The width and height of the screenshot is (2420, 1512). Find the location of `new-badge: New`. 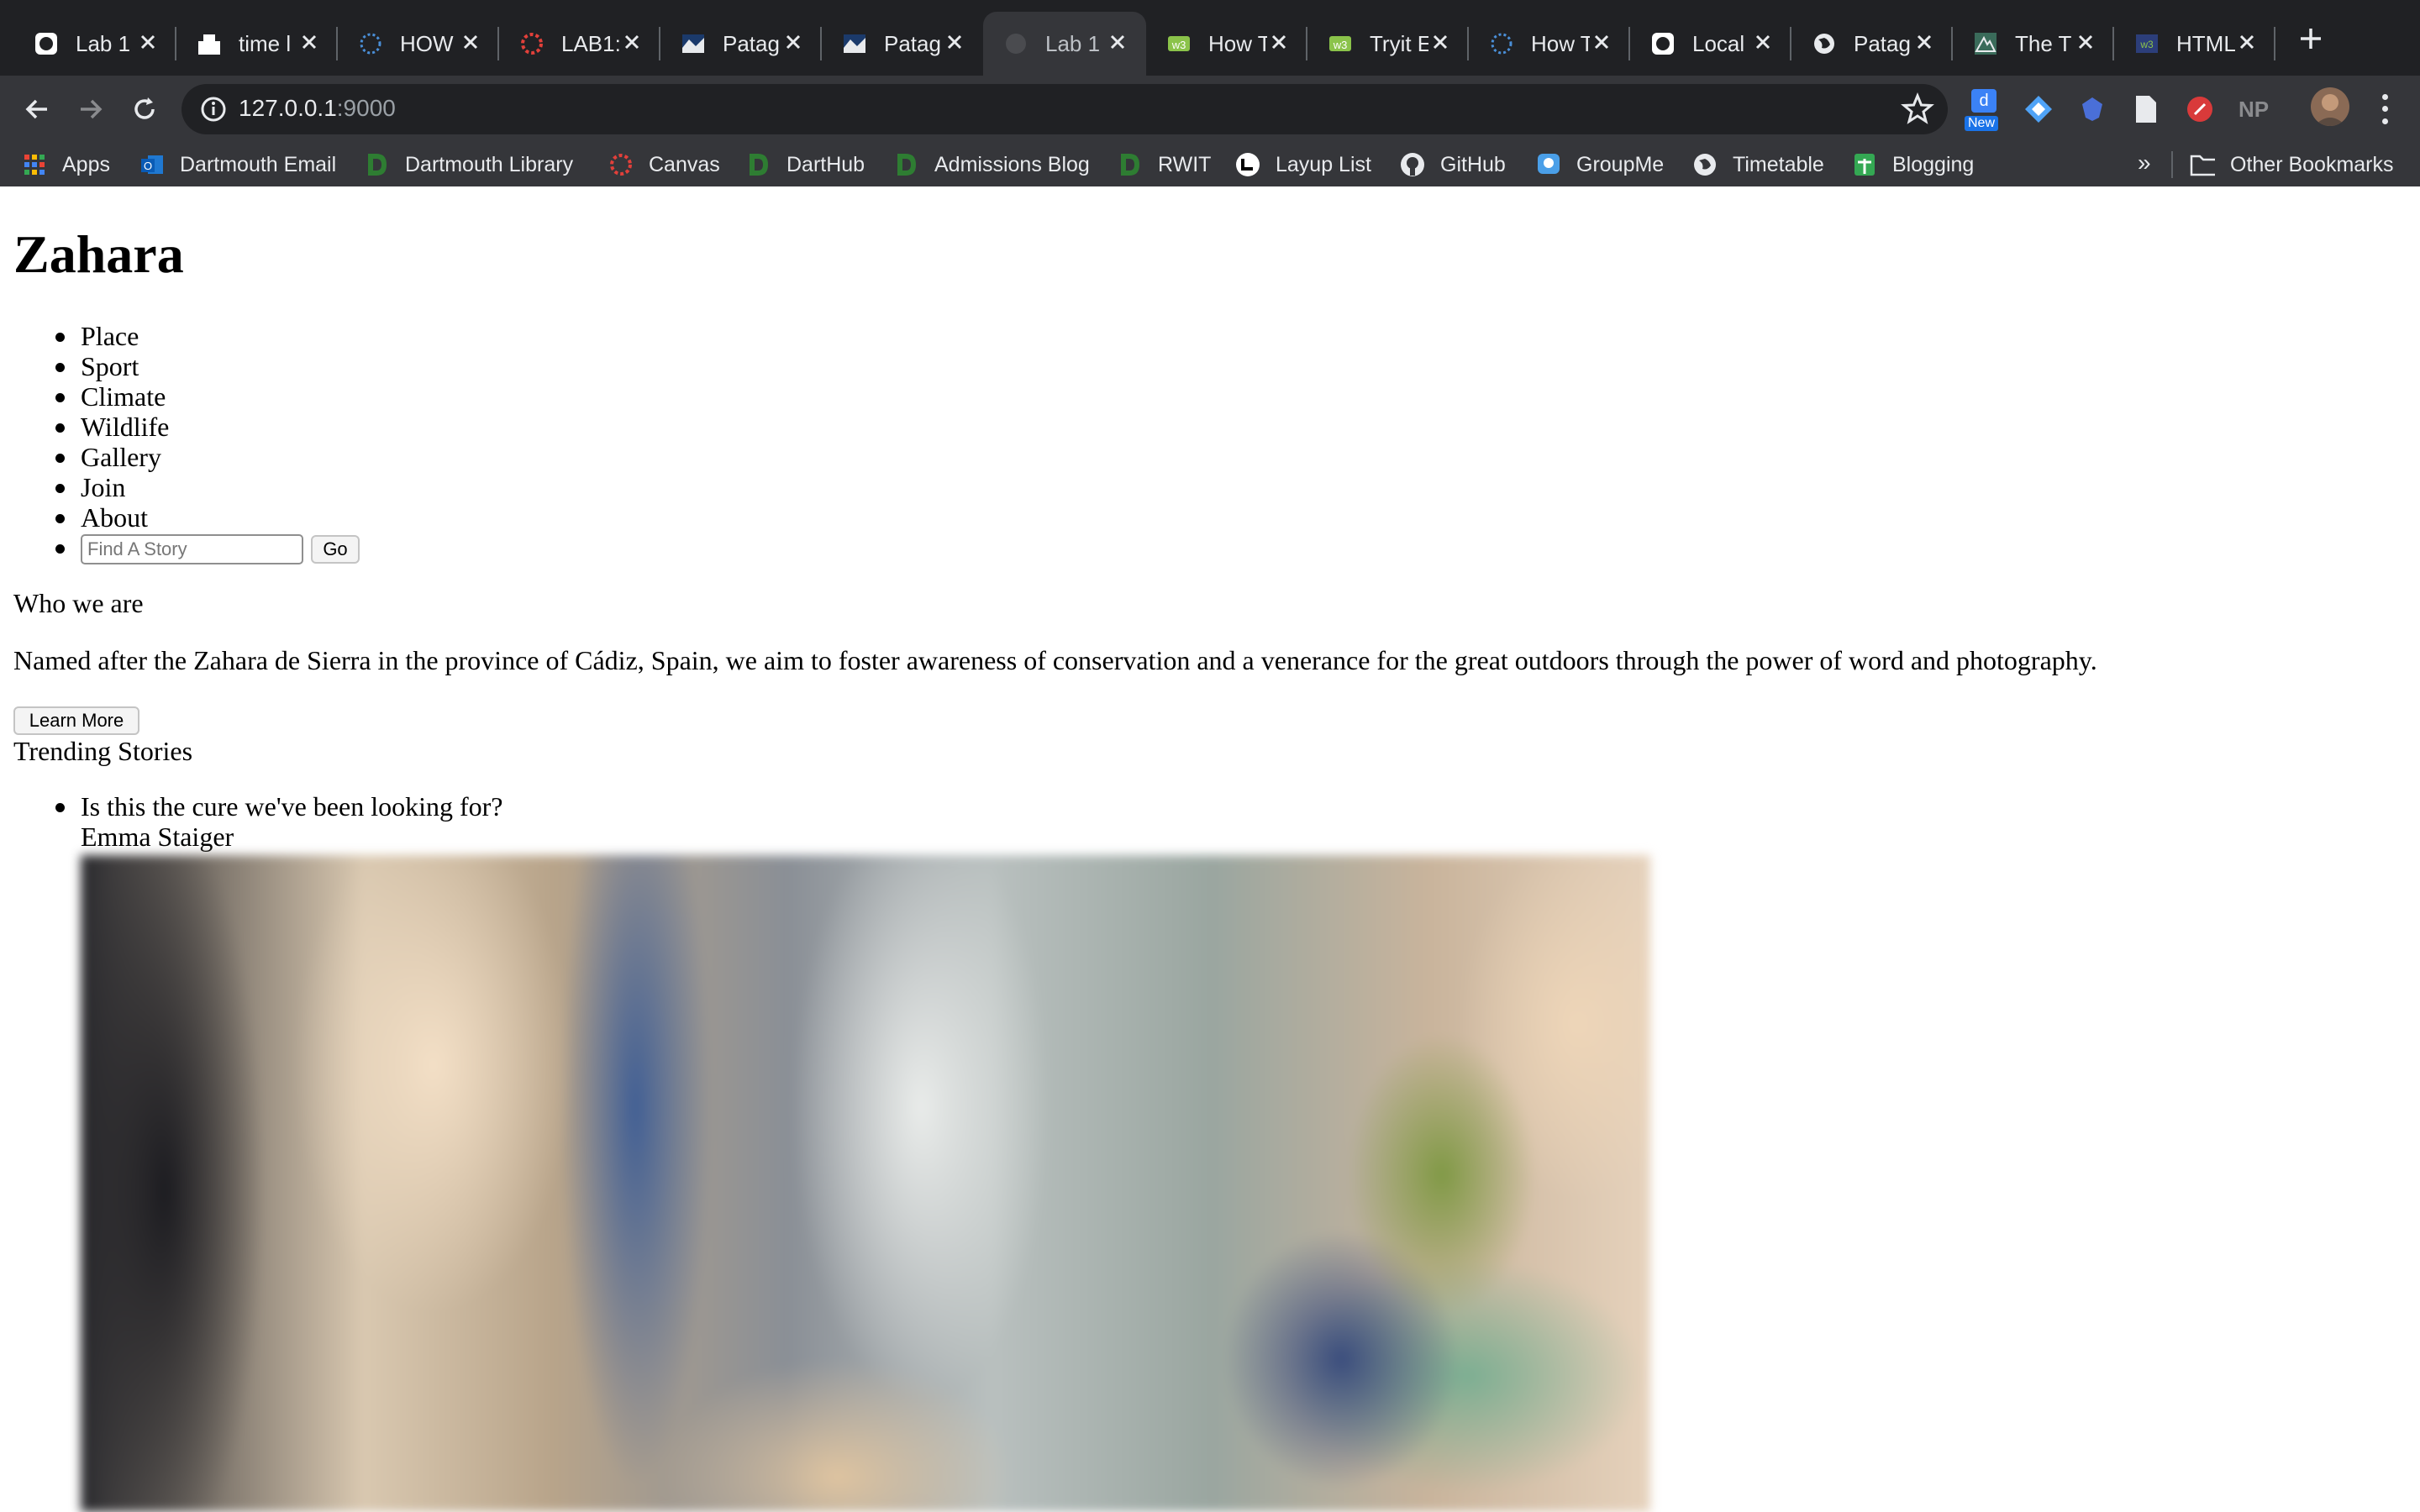

new-badge: New is located at coordinates (1982, 123).